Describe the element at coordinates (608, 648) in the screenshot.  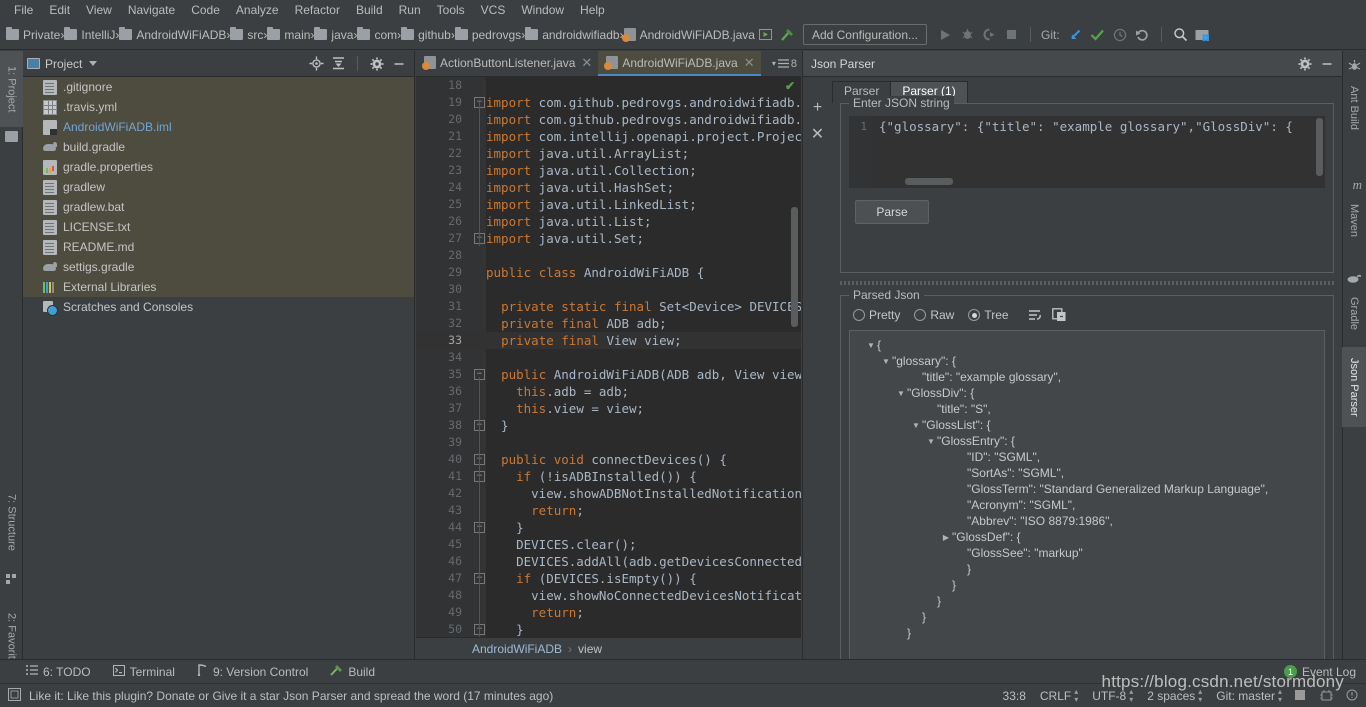
I see `editor-breadcrumb: AndroidWiFiADB › view` at that location.